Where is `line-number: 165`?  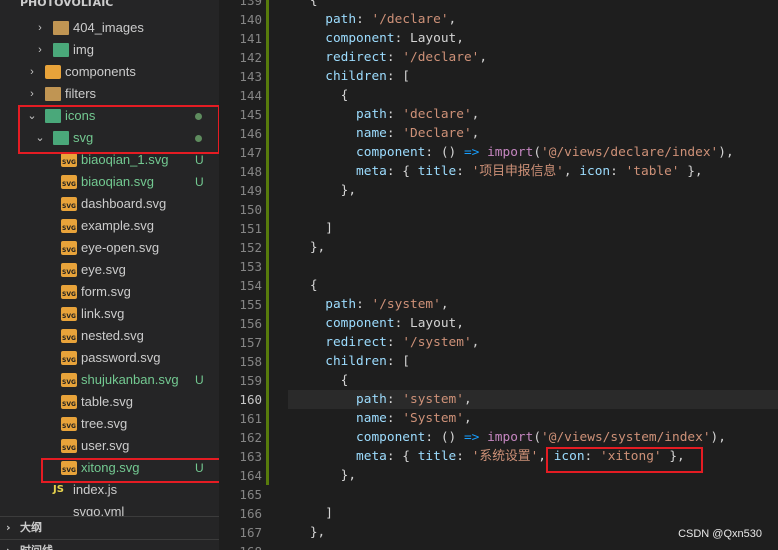 line-number: 165 is located at coordinates (250, 494).